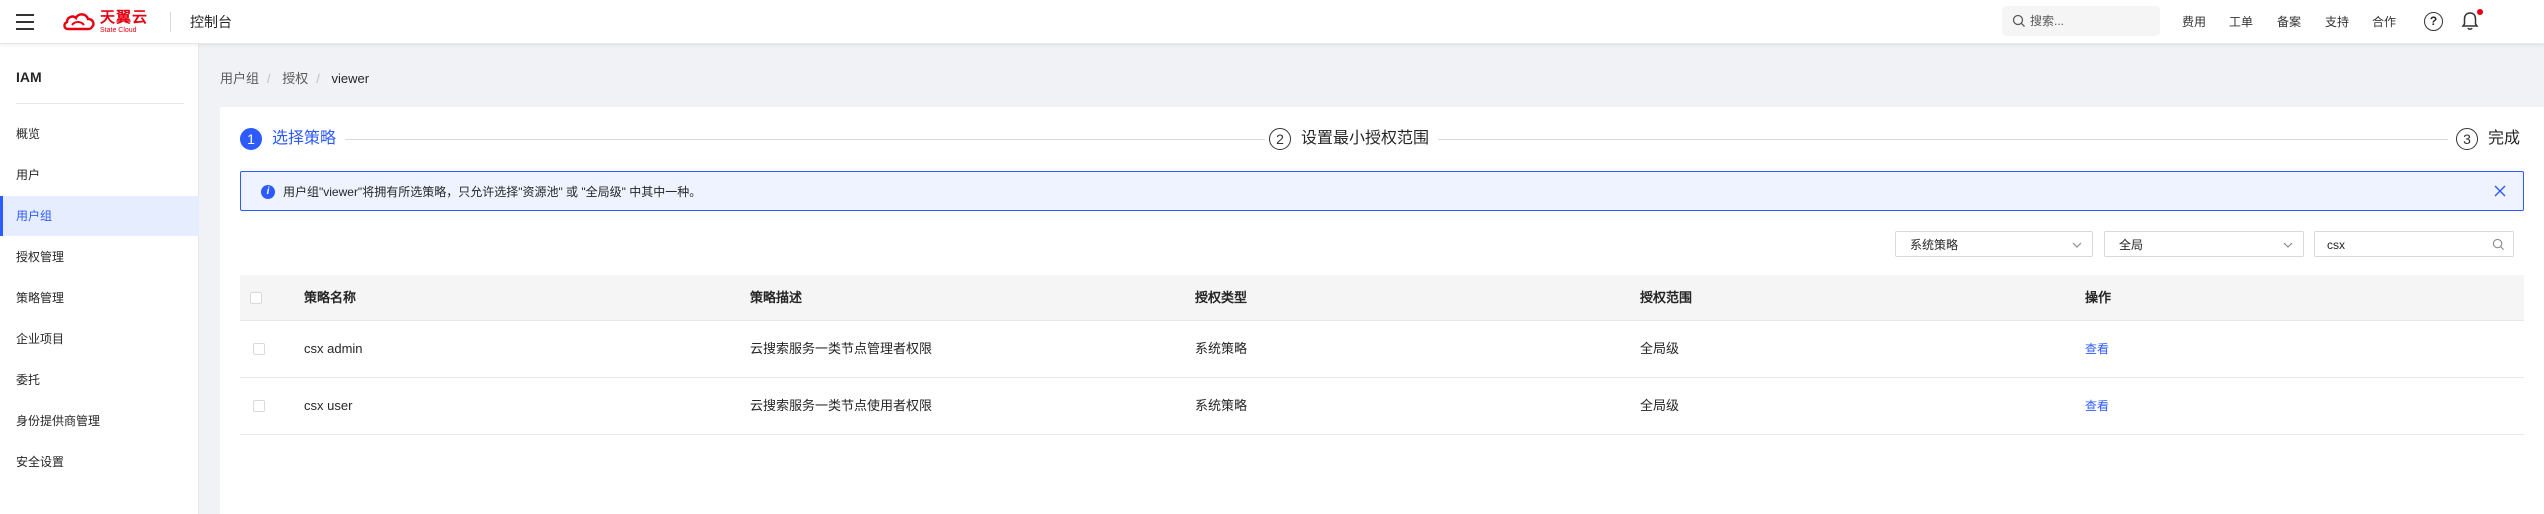 This screenshot has height=514, width=2544. Describe the element at coordinates (330, 297) in the screenshot. I see `column-policy-name: 策略名称` at that location.